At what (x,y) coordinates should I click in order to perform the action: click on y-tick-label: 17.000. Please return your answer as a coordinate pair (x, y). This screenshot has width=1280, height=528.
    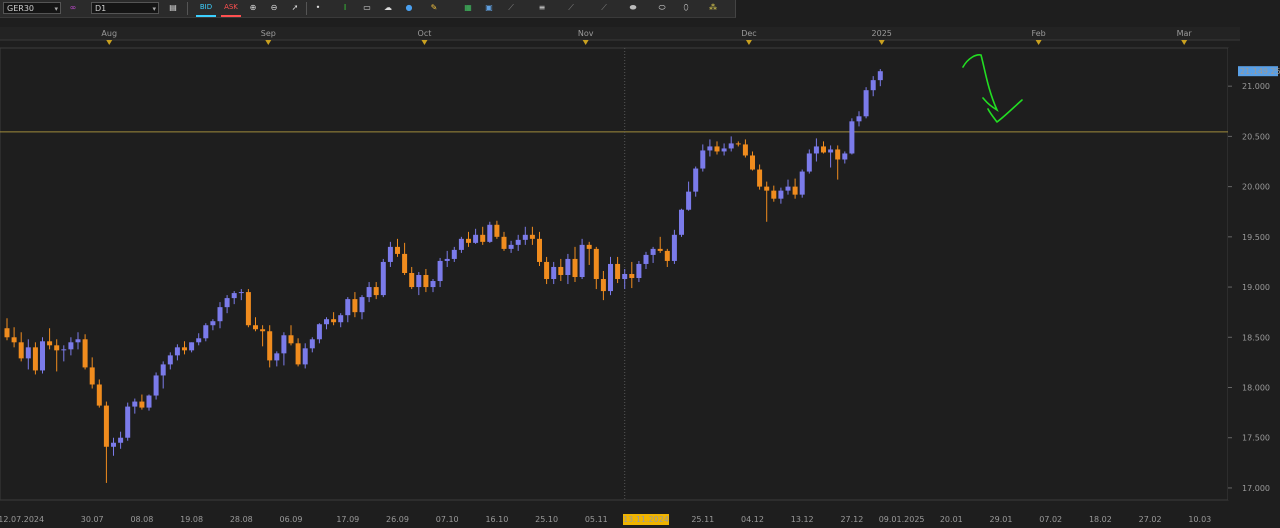
    Looking at the image, I should click on (1256, 488).